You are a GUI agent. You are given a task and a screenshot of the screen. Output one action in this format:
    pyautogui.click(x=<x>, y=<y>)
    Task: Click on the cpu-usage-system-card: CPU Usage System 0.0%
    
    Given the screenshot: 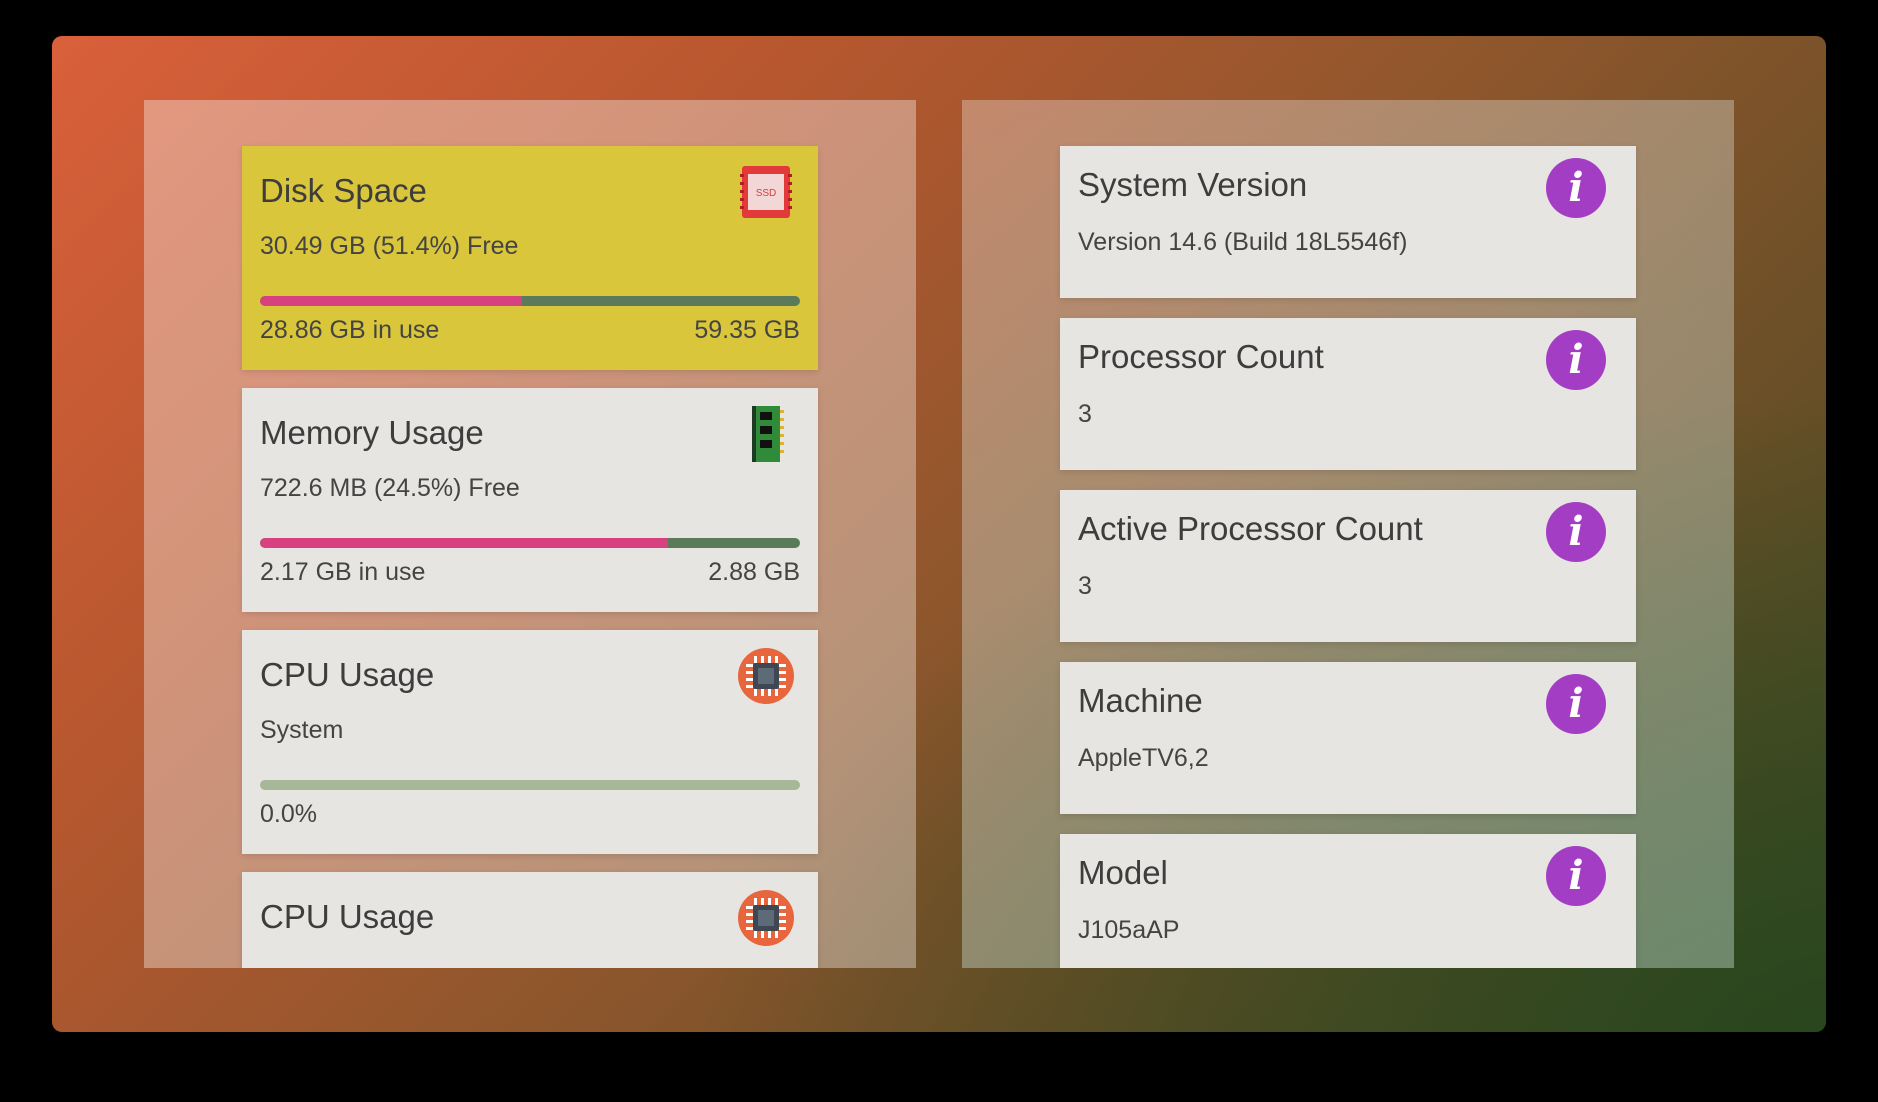 What is the action you would take?
    pyautogui.click(x=530, y=742)
    